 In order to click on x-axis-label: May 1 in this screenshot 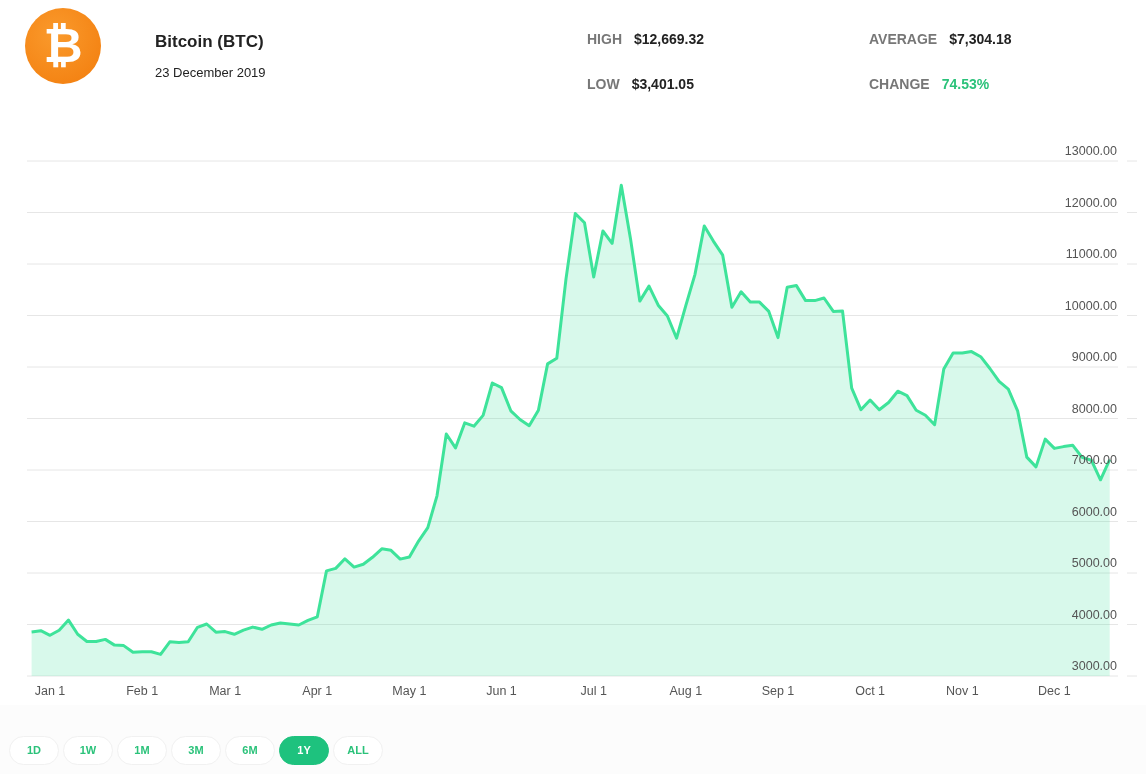, I will do `click(409, 691)`.